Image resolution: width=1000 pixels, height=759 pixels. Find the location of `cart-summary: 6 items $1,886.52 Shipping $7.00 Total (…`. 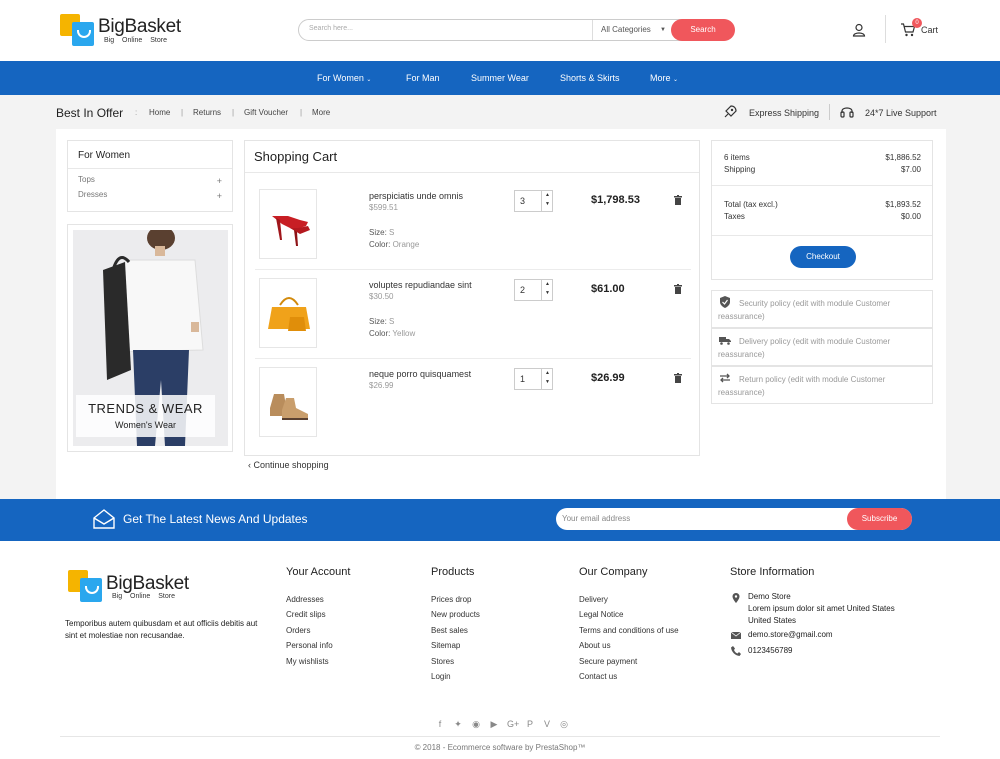

cart-summary: 6 items $1,886.52 Shipping $7.00 Total (… is located at coordinates (822, 210).